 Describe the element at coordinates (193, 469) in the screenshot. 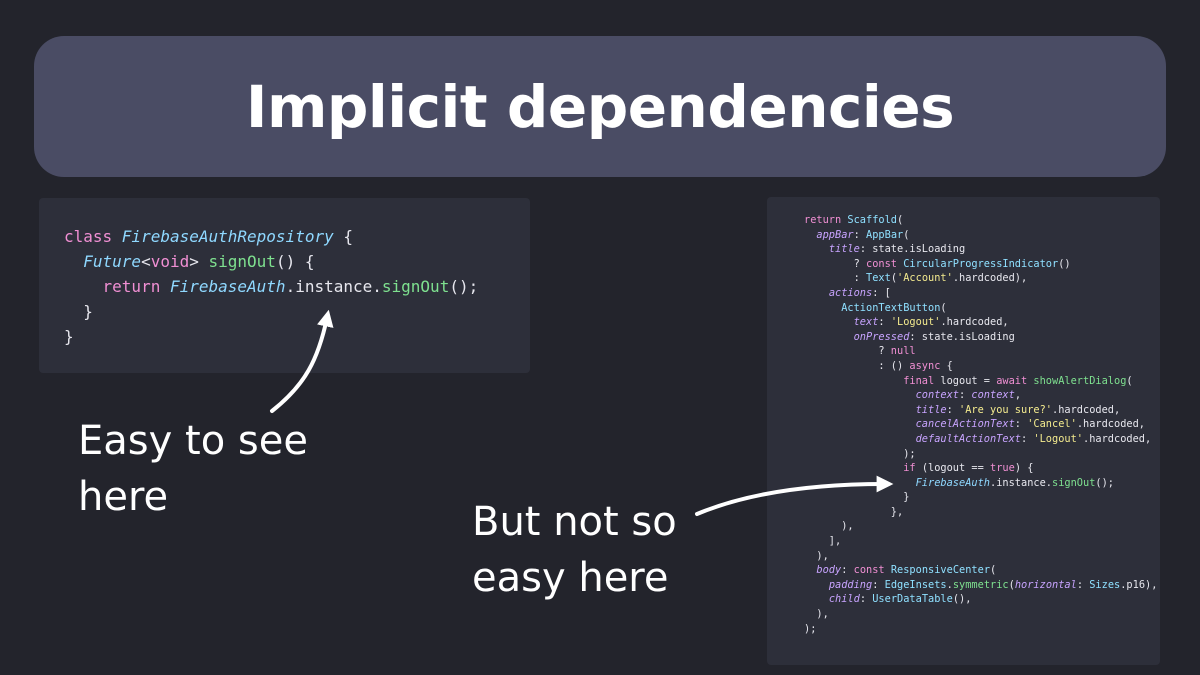

I see `callout-easy: Easy to see here` at that location.